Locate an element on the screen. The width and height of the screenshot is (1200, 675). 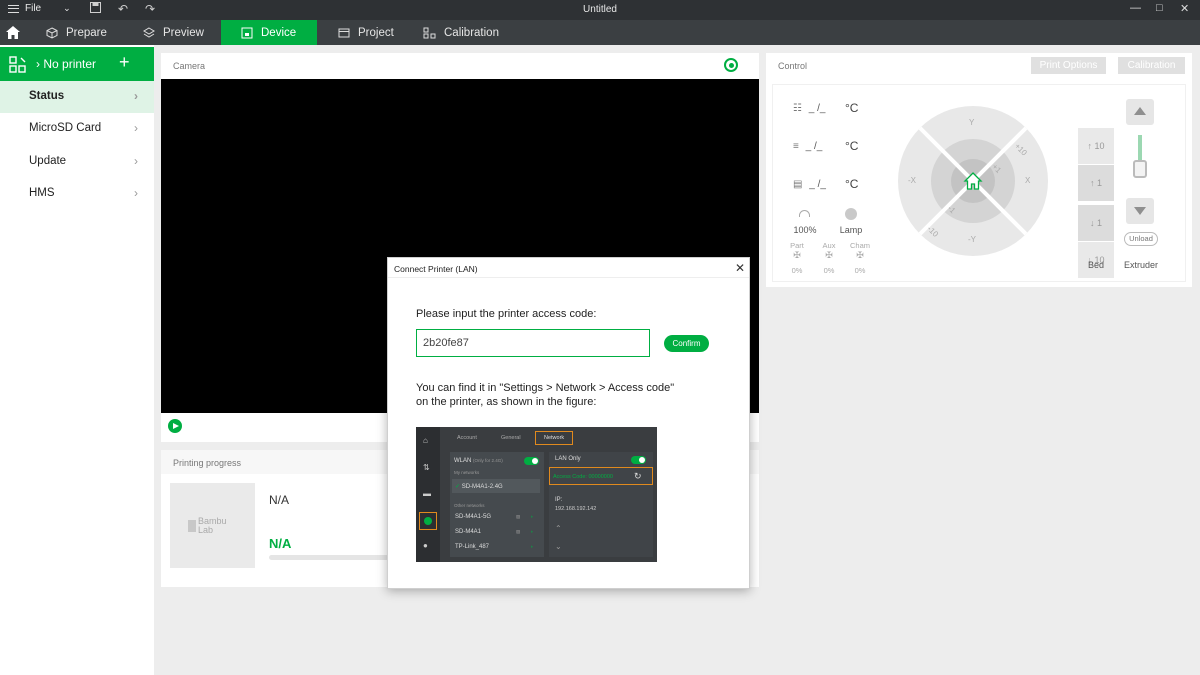
chamber-temp-unit: °C is located at coordinates (852, 184).